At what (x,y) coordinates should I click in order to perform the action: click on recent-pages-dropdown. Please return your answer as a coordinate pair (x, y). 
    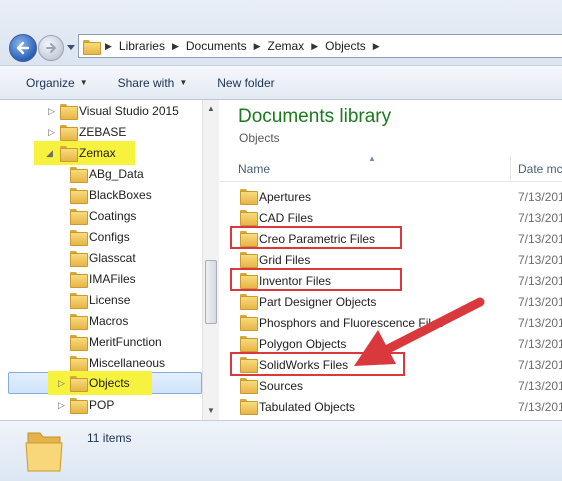
    Looking at the image, I should click on (71, 48).